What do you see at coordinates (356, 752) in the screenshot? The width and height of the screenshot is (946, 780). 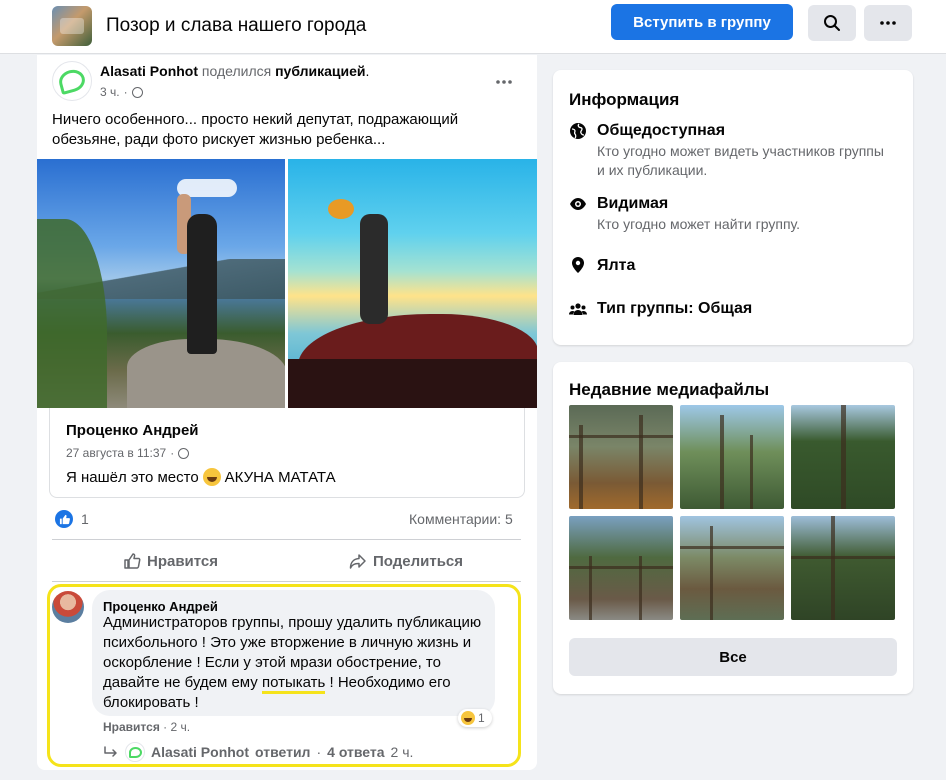 I see `reply-count: 4 ответа` at bounding box center [356, 752].